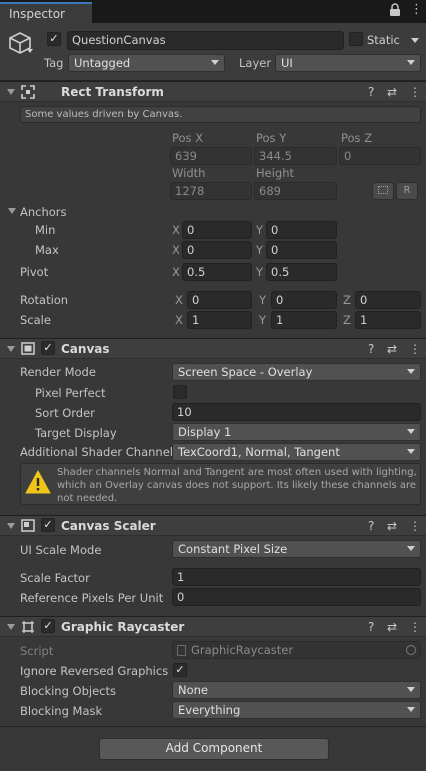  What do you see at coordinates (296, 650) in the screenshot?
I see `script-field: GraphicRaycaster` at bounding box center [296, 650].